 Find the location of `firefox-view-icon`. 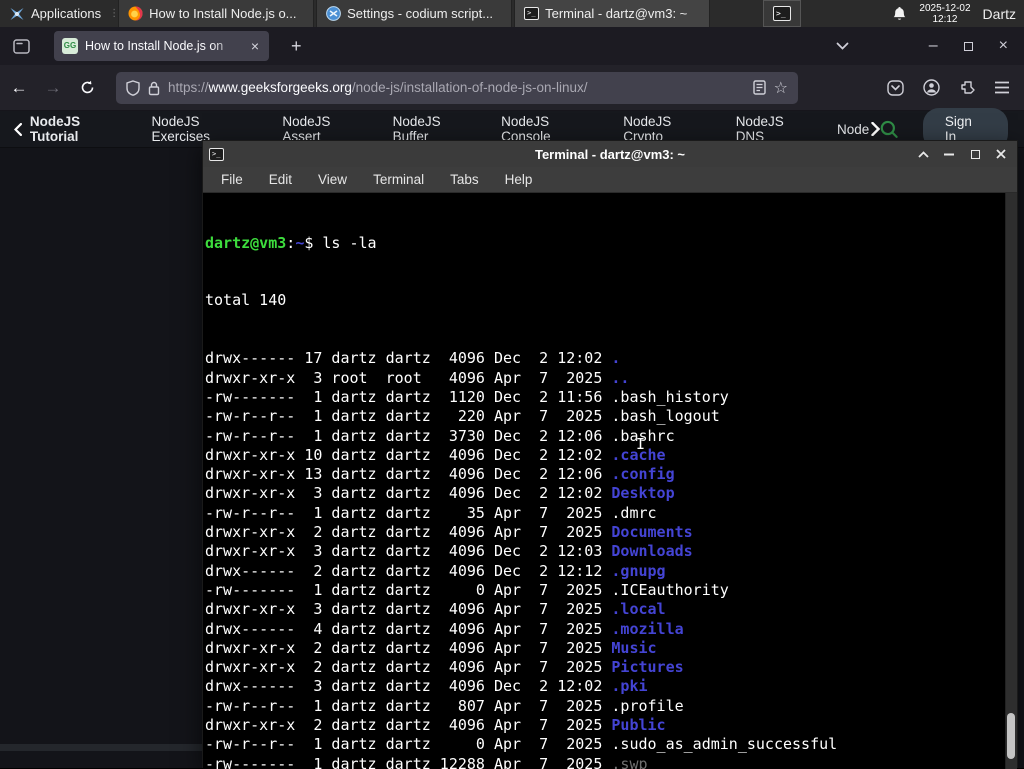

firefox-view-icon is located at coordinates (21, 46).